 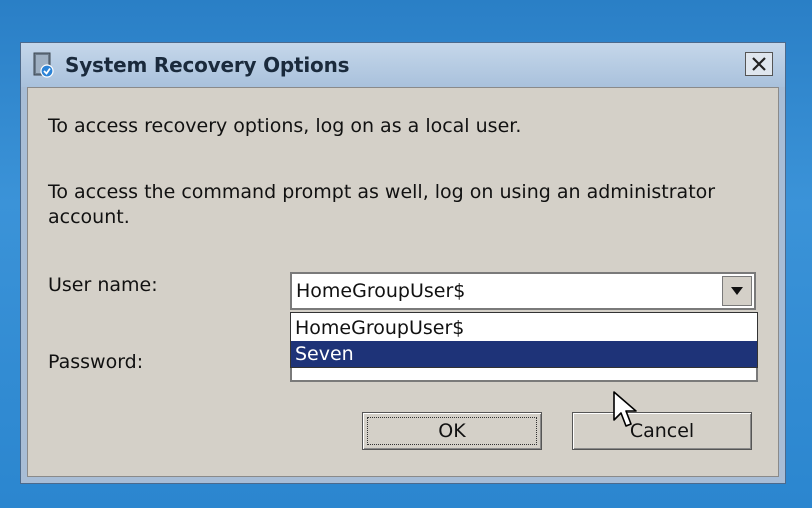 I want to click on chevron-down-icon, so click(x=737, y=291).